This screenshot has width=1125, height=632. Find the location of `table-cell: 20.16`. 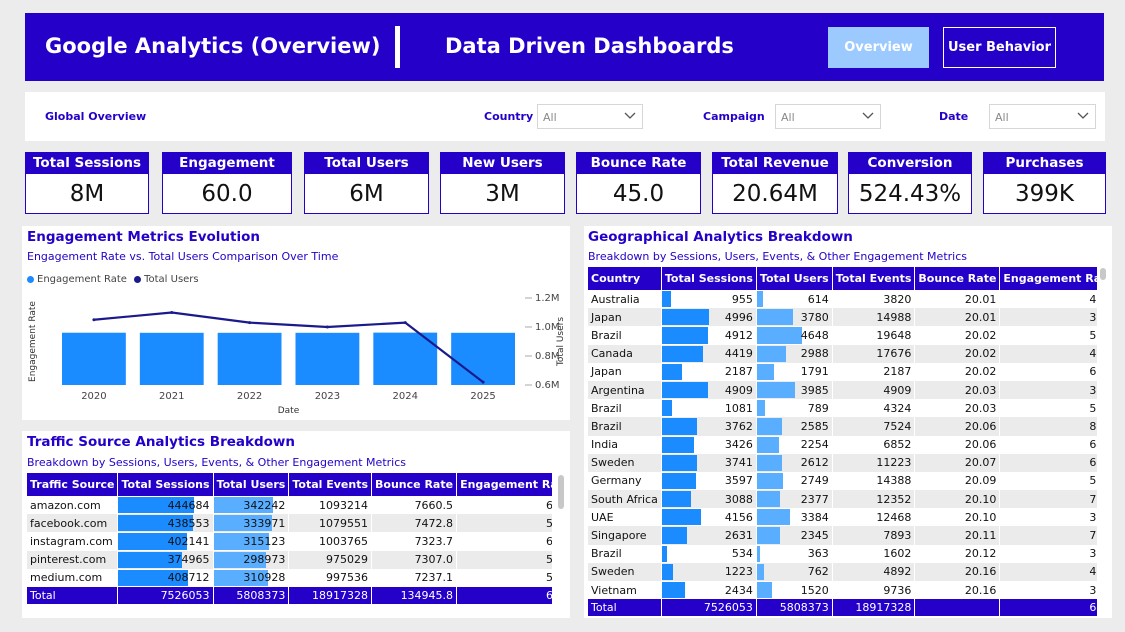

table-cell: 20.16 is located at coordinates (957, 590).